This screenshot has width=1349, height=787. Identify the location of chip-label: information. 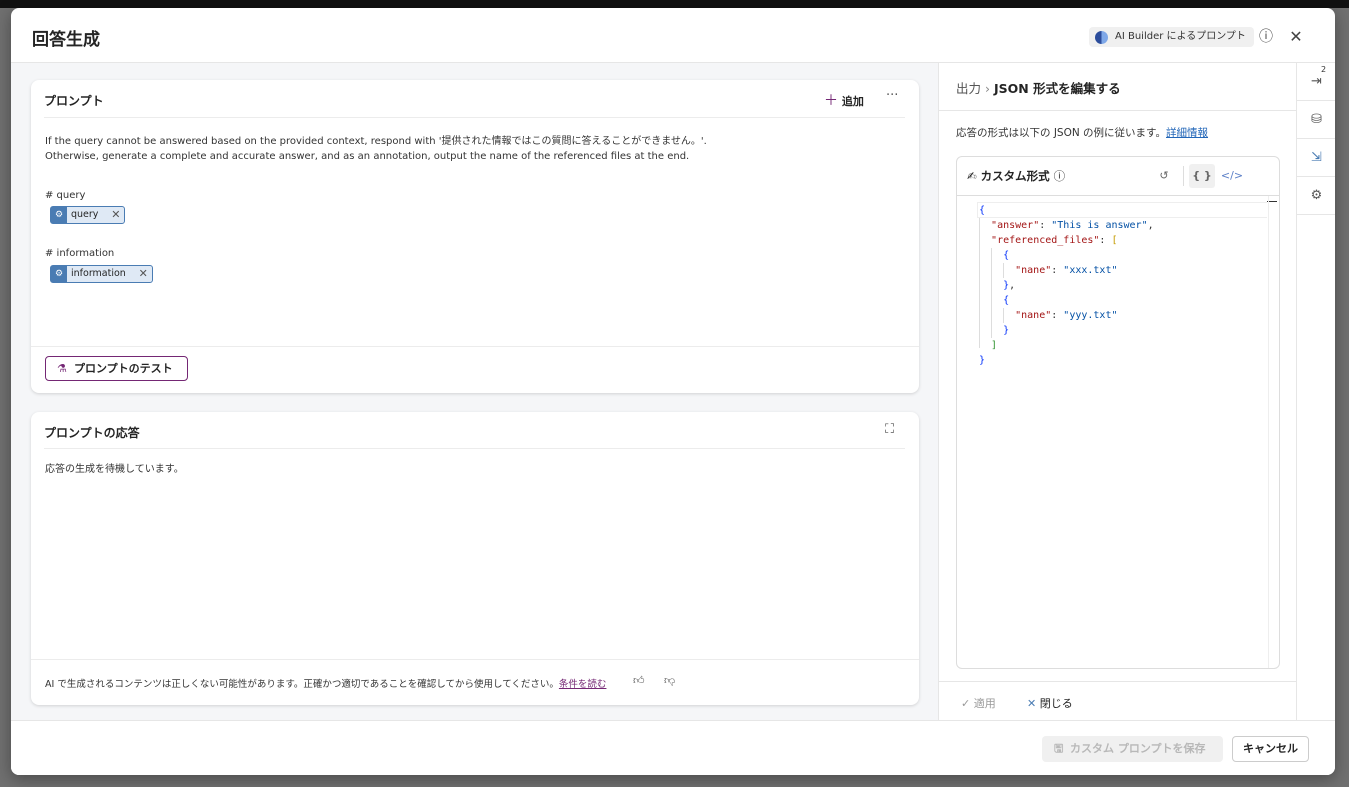
(98, 273).